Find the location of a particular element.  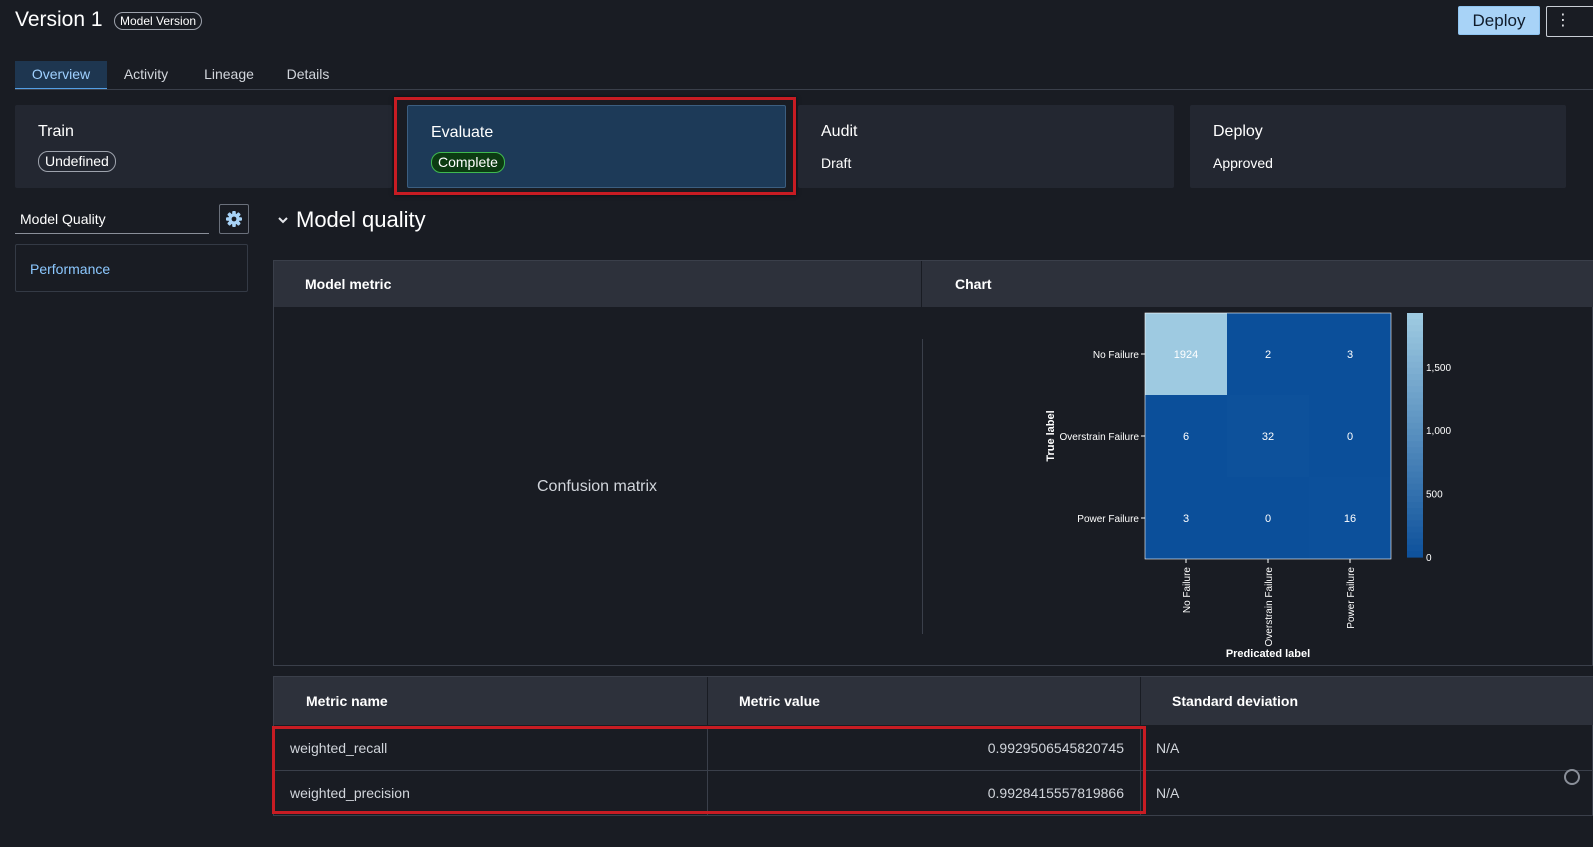

chevron-down-icon is located at coordinates (283, 220).